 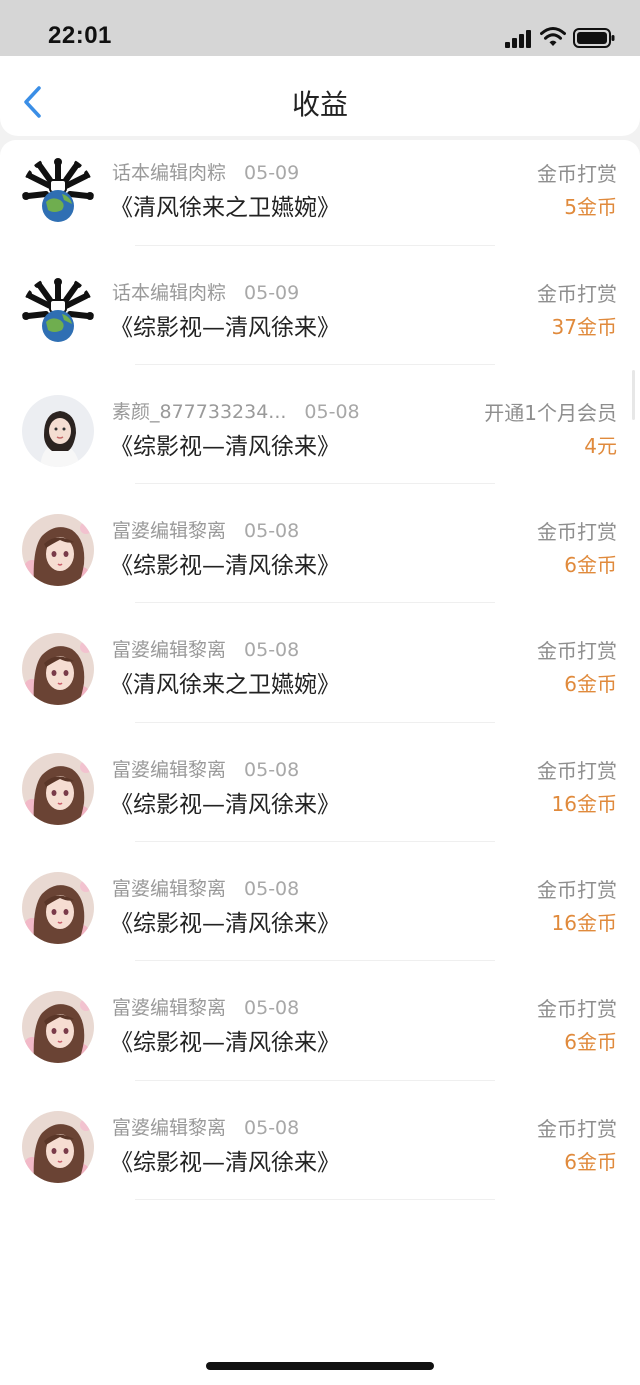 What do you see at coordinates (320, 663) in the screenshot?
I see `income-row: 富婆编辑黎离 05-08 《清风徐来之卫嬿婉》 金币打赏 6金币` at bounding box center [320, 663].